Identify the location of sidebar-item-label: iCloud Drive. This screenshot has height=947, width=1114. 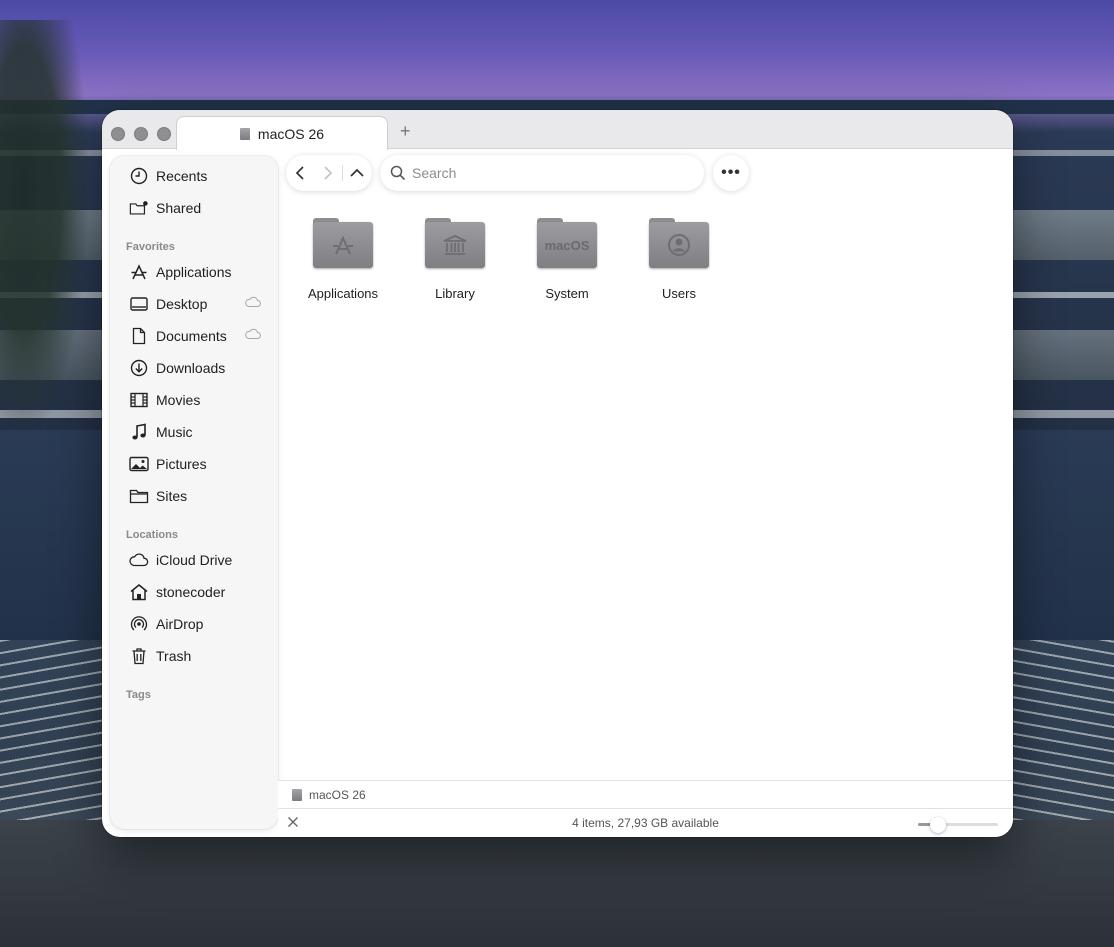
(194, 560).